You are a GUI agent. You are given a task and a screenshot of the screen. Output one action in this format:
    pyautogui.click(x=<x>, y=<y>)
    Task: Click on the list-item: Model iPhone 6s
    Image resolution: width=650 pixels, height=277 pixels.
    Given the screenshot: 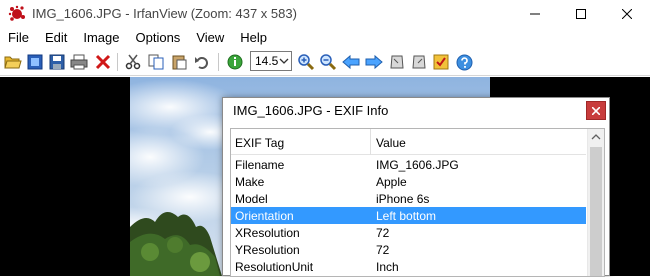 What is the action you would take?
    pyautogui.click(x=408, y=198)
    